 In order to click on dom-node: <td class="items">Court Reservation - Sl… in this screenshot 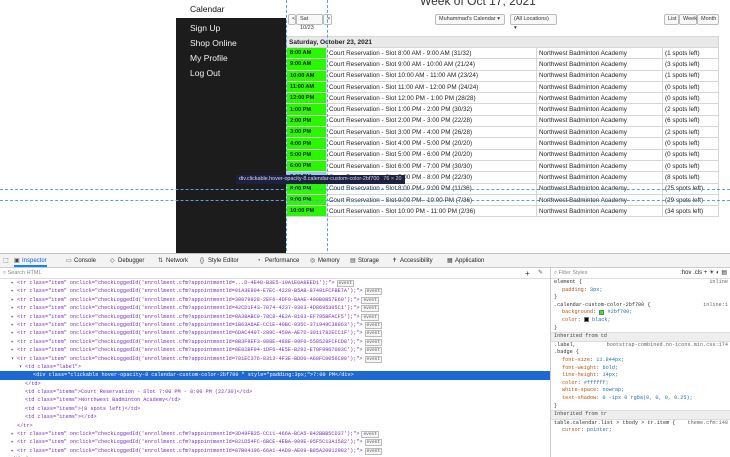, I will do `click(275, 392)`.